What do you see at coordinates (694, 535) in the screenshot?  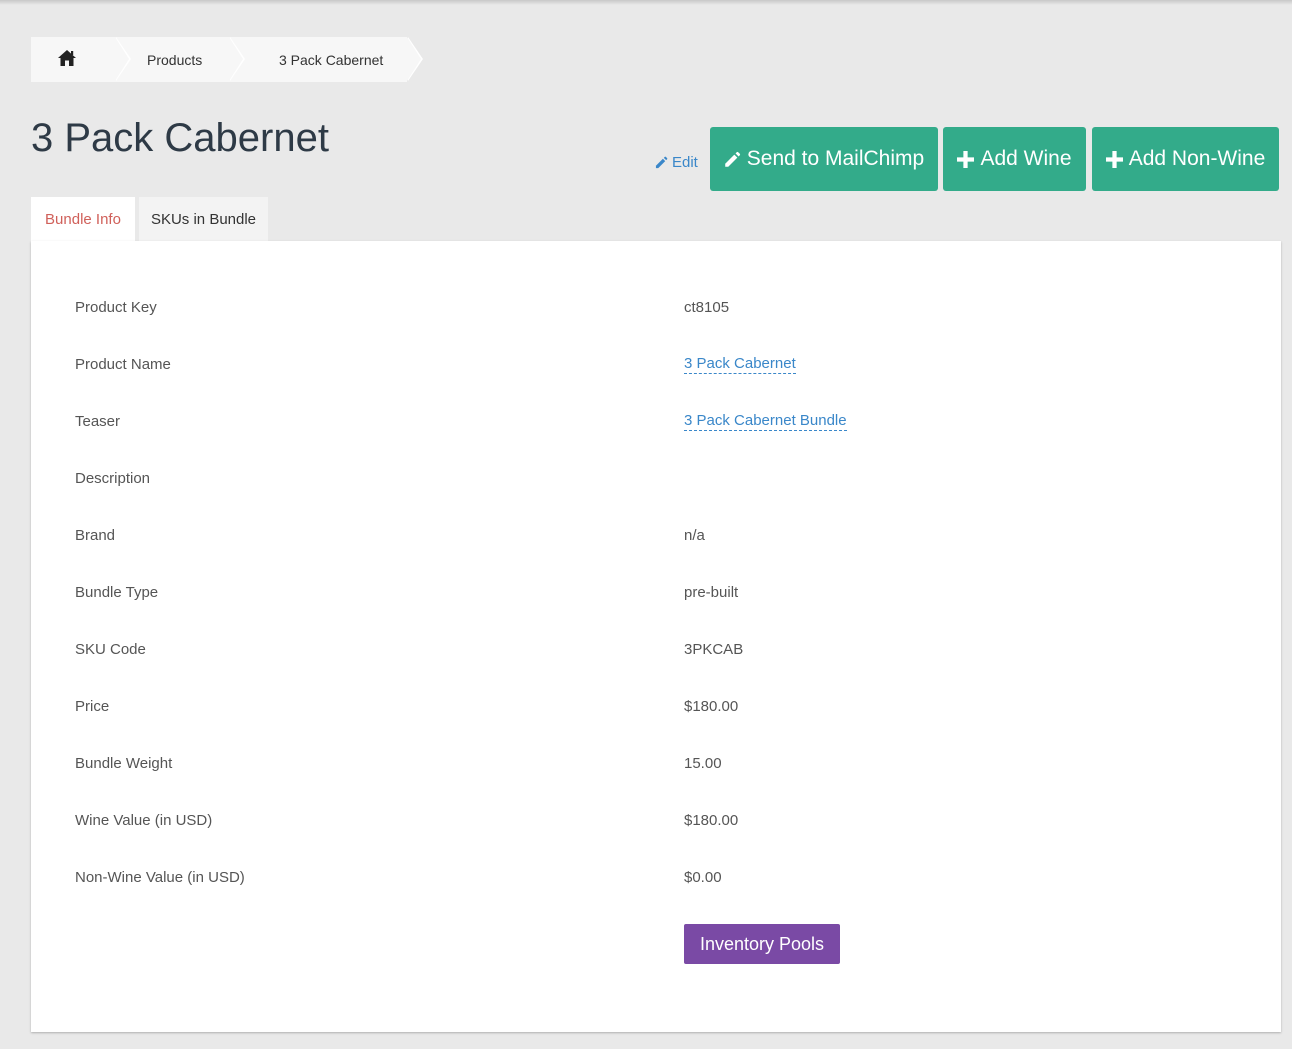 I see `field-value: n/a` at bounding box center [694, 535].